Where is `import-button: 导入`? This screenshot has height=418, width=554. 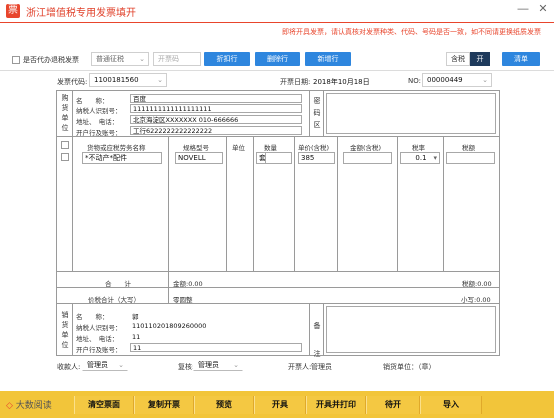
import-button: 导入 is located at coordinates (451, 405).